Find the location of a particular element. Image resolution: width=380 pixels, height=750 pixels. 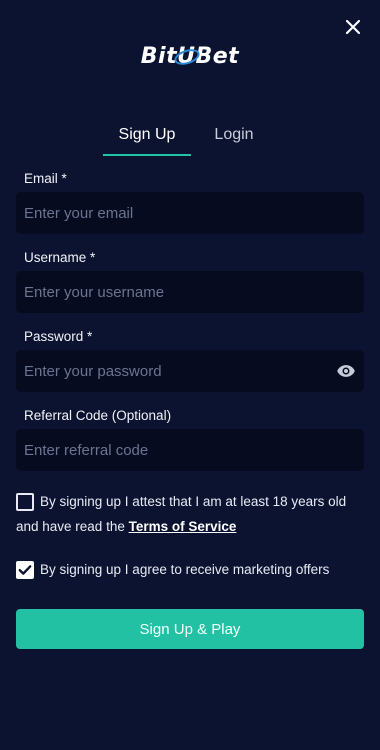

username-field is located at coordinates (170, 292).